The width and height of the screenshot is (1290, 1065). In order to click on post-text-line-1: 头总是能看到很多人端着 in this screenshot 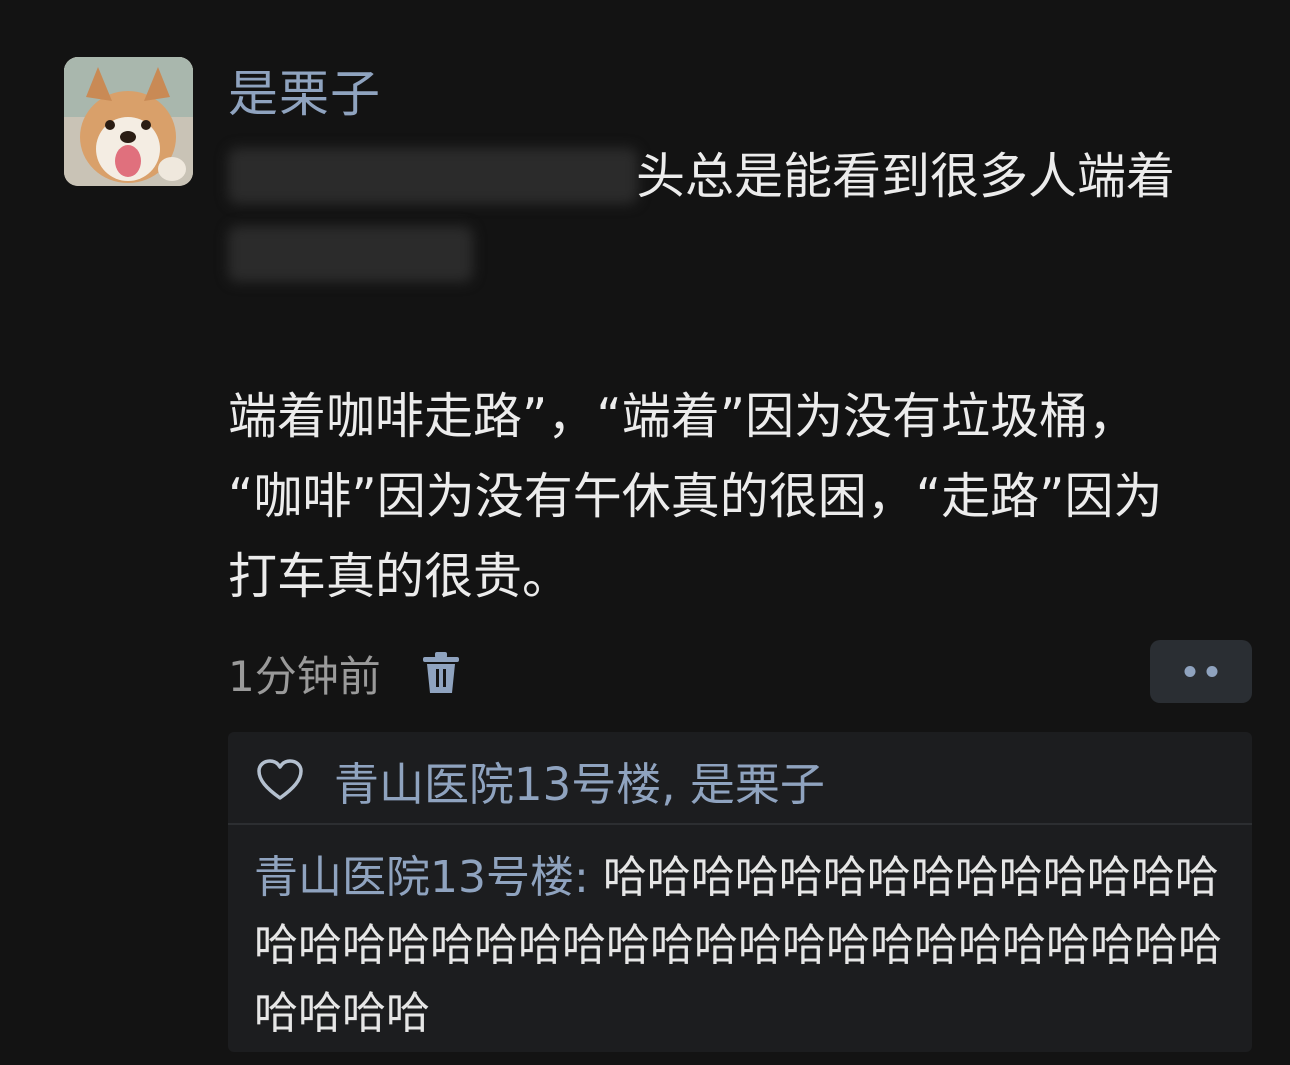, I will do `click(906, 176)`.